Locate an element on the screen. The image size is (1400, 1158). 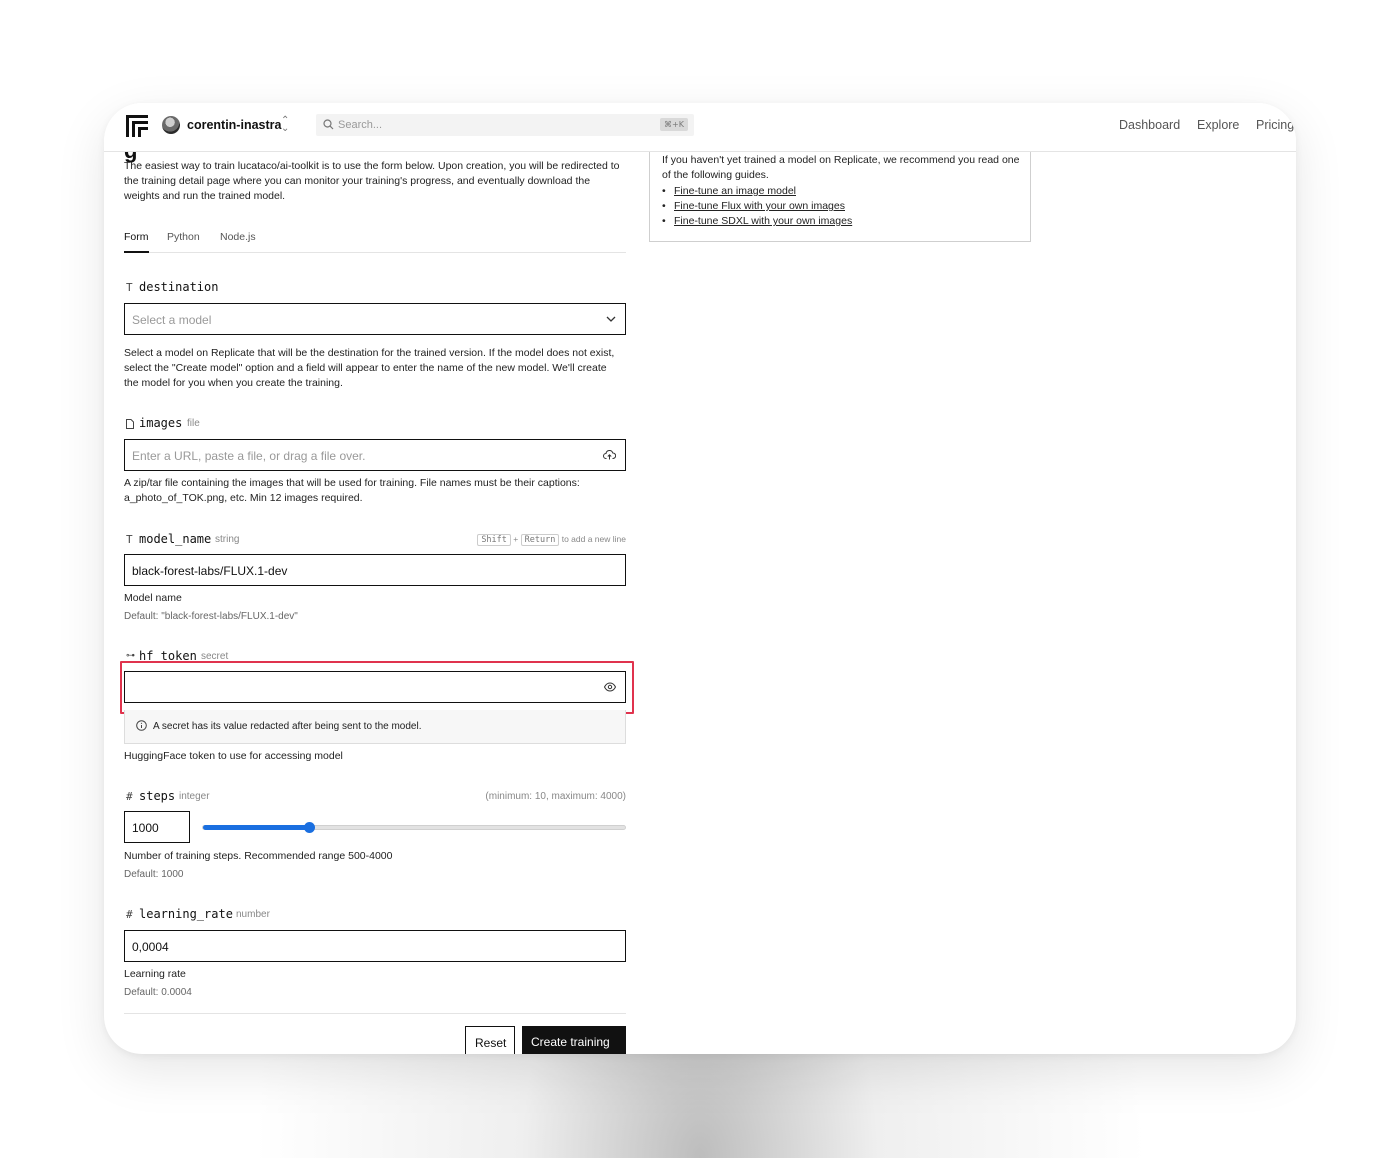
shift-key: Shift is located at coordinates (494, 540).